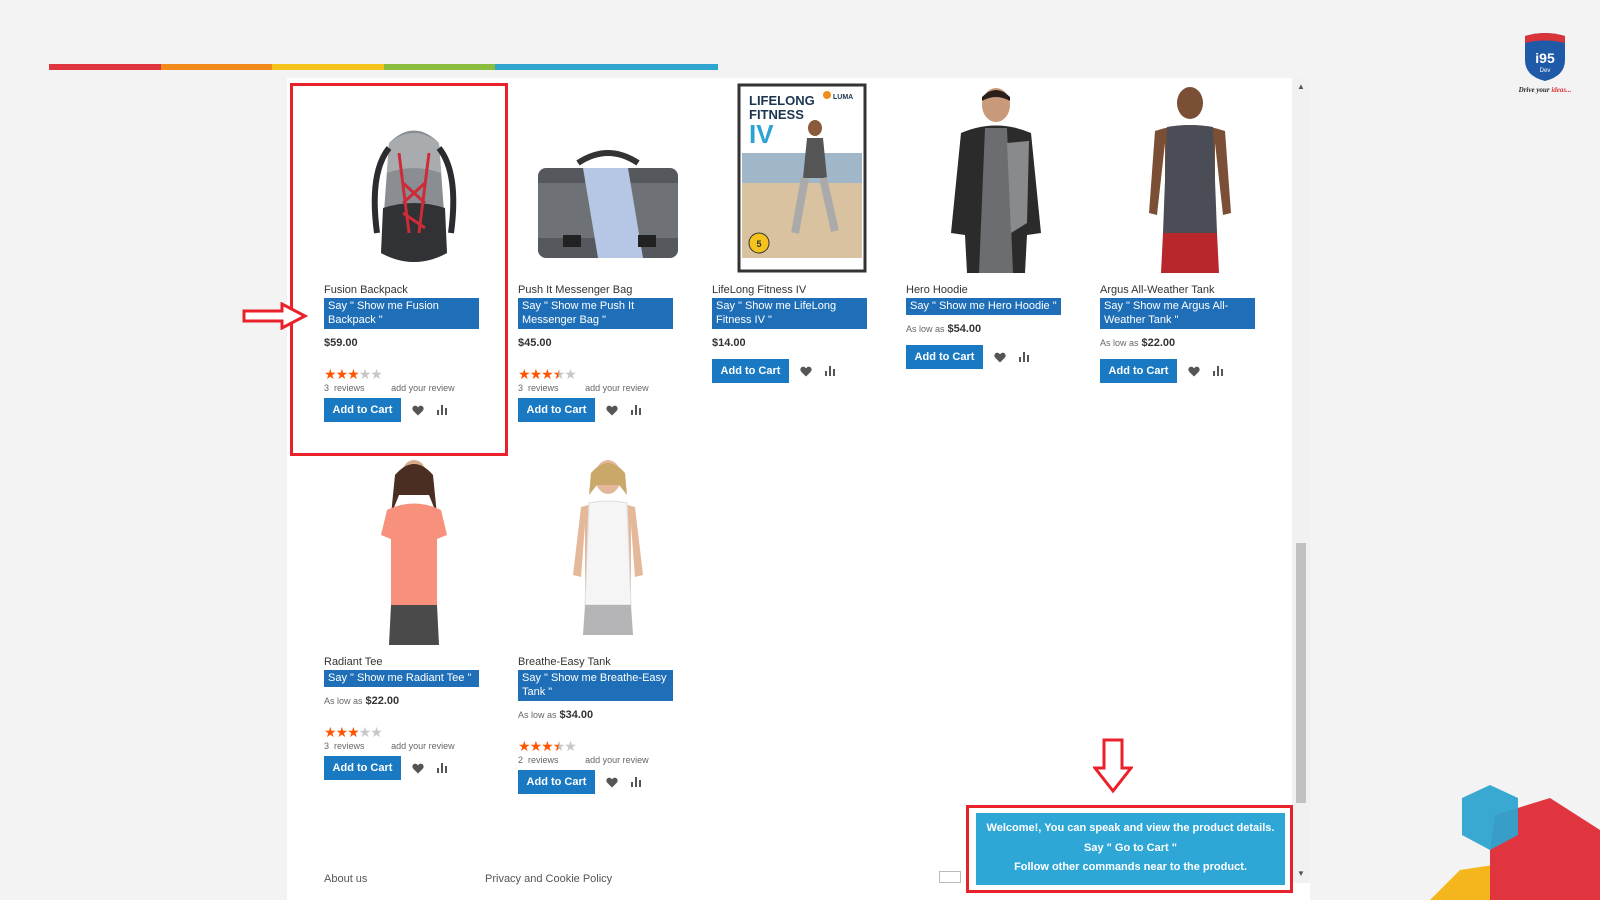 This screenshot has width=1600, height=900. Describe the element at coordinates (1190, 343) in the screenshot. I see `product-price: As low as $22.00` at that location.